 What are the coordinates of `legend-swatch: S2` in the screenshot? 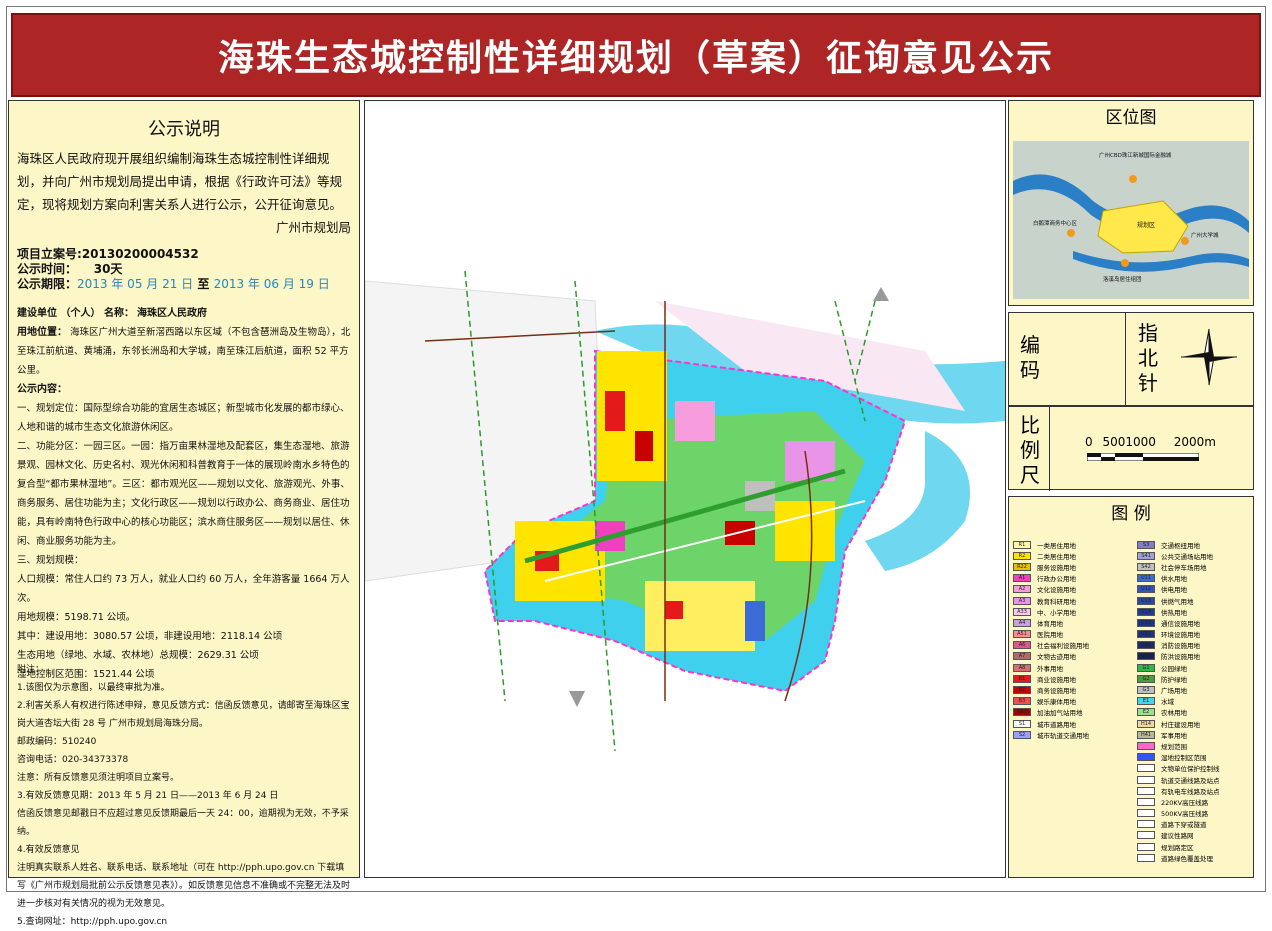 It's located at (1022, 734).